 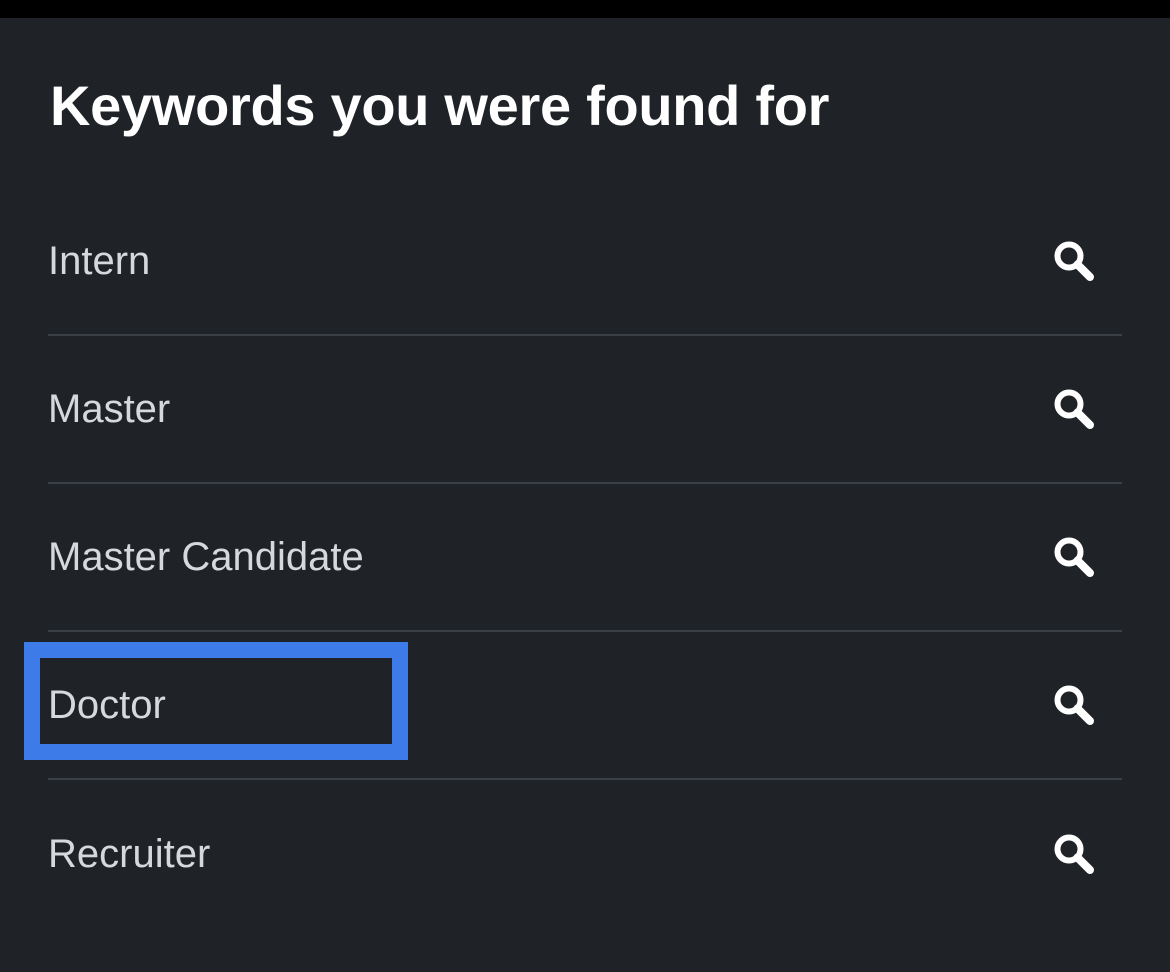 I want to click on keyword-label: Master, so click(x=109, y=409).